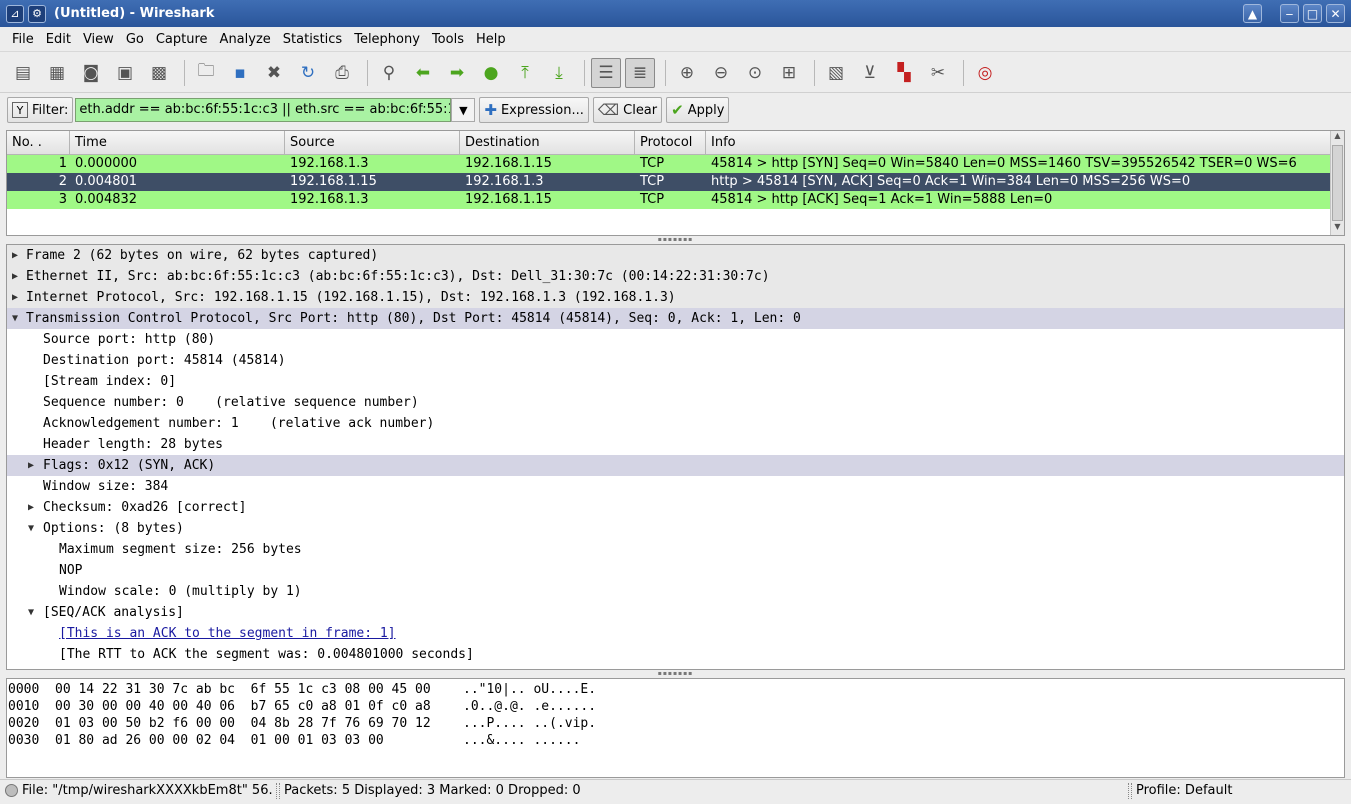 The height and width of the screenshot is (804, 1351). Describe the element at coordinates (245, 39) in the screenshot. I see `menu-analyze: Analyze` at that location.